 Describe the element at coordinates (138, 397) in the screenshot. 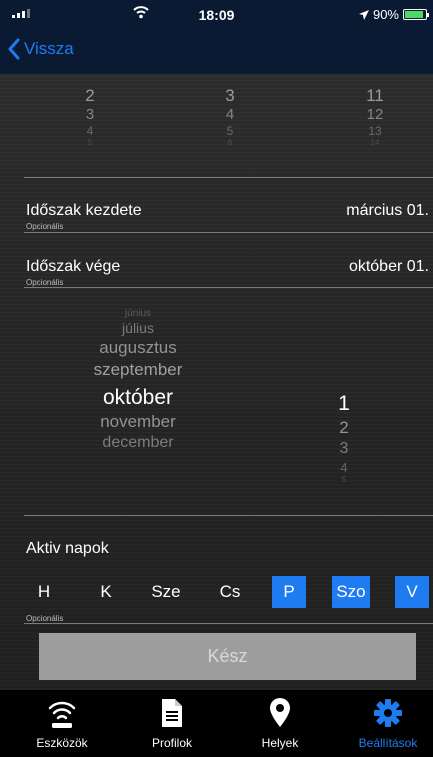

I see `selected-month: október` at that location.